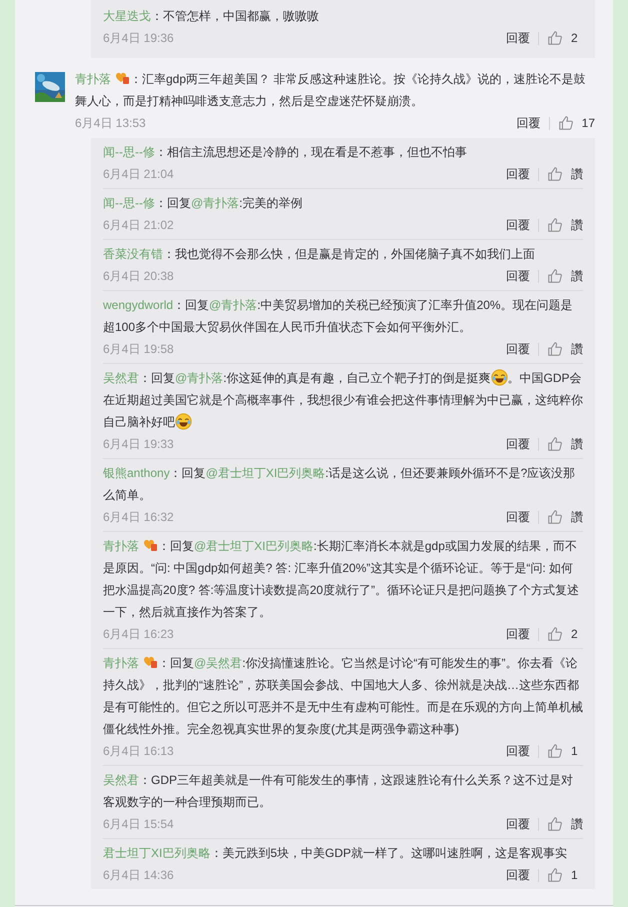 The image size is (628, 907). Describe the element at coordinates (138, 824) in the screenshot. I see `timestamp: 6月4日 15:54` at that location.